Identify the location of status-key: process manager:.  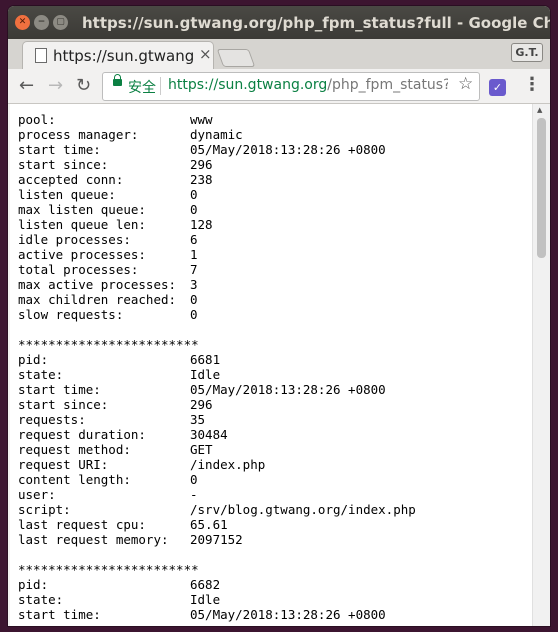
(78, 134).